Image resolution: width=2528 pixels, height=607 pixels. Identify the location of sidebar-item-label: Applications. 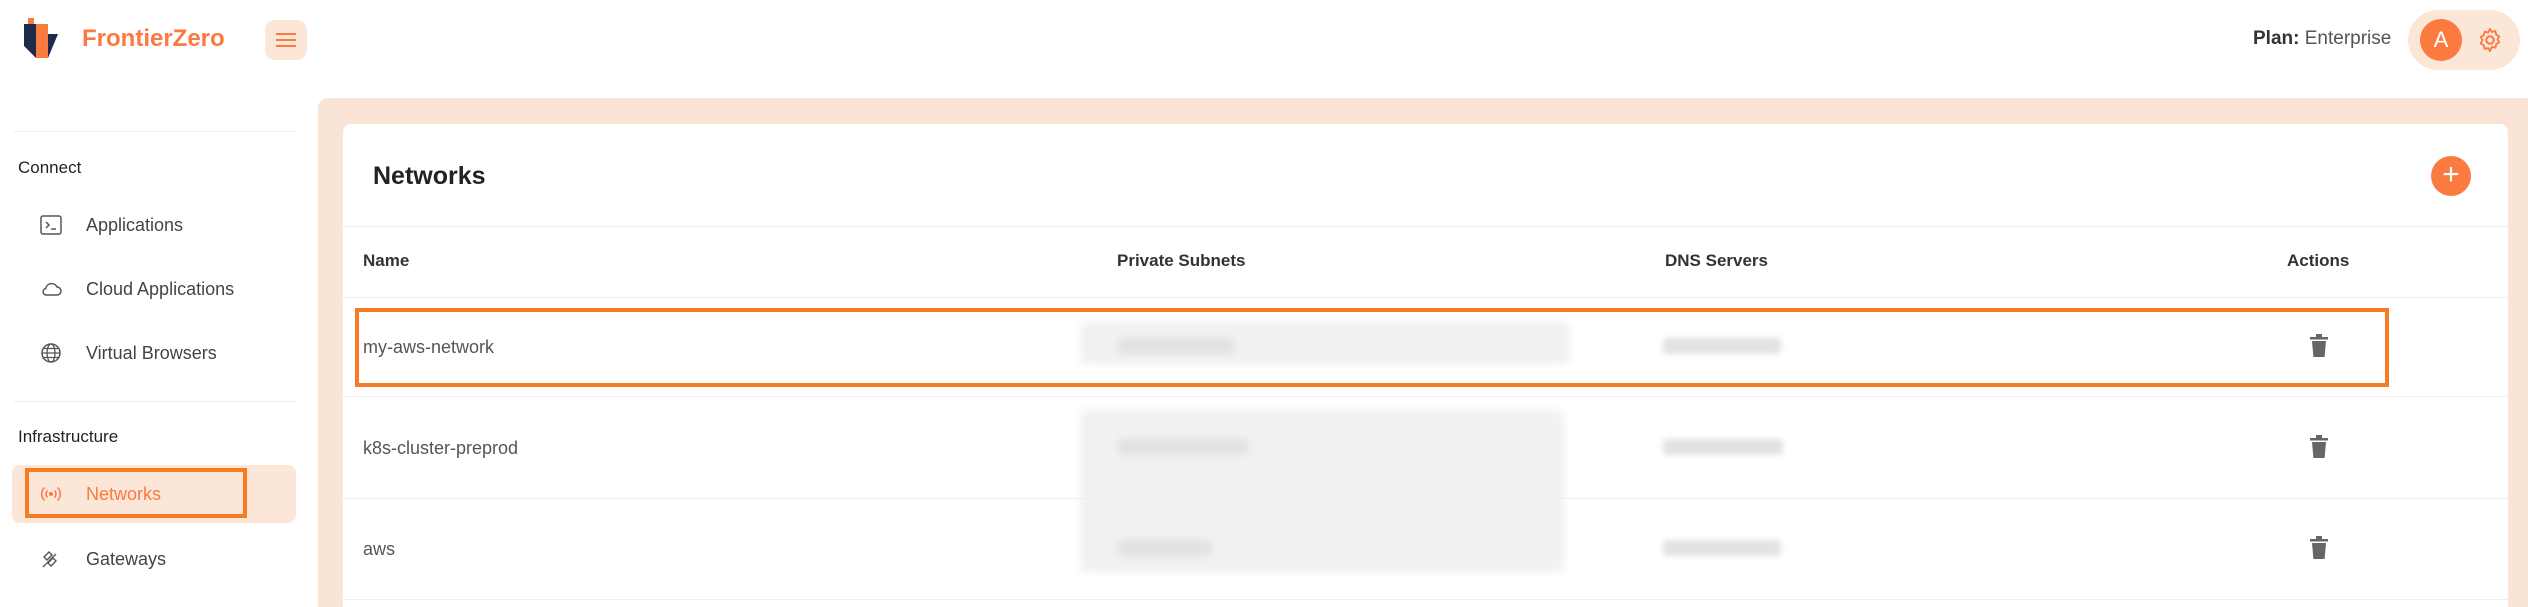
(135, 225).